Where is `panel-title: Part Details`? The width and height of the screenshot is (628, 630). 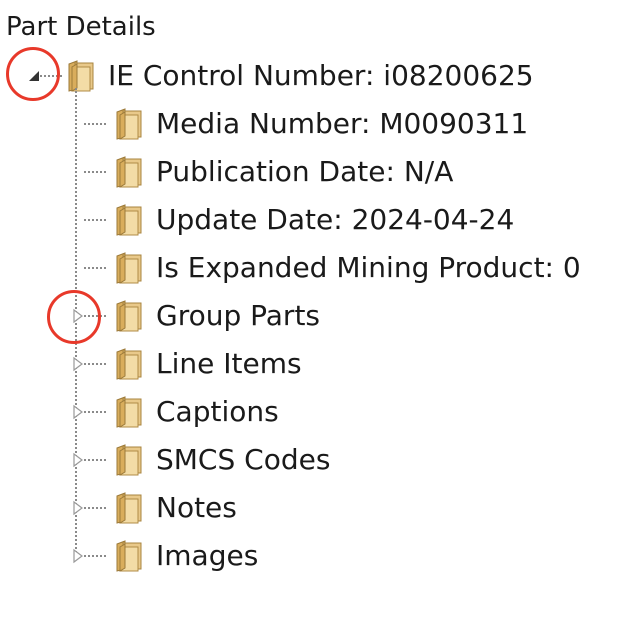 panel-title: Part Details is located at coordinates (81, 27).